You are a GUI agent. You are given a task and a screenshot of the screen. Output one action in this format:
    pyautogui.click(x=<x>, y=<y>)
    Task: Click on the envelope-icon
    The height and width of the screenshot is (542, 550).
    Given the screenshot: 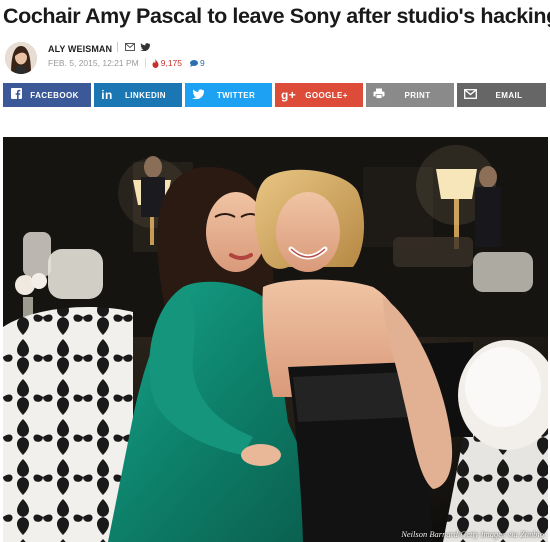 What is the action you would take?
    pyautogui.click(x=130, y=47)
    